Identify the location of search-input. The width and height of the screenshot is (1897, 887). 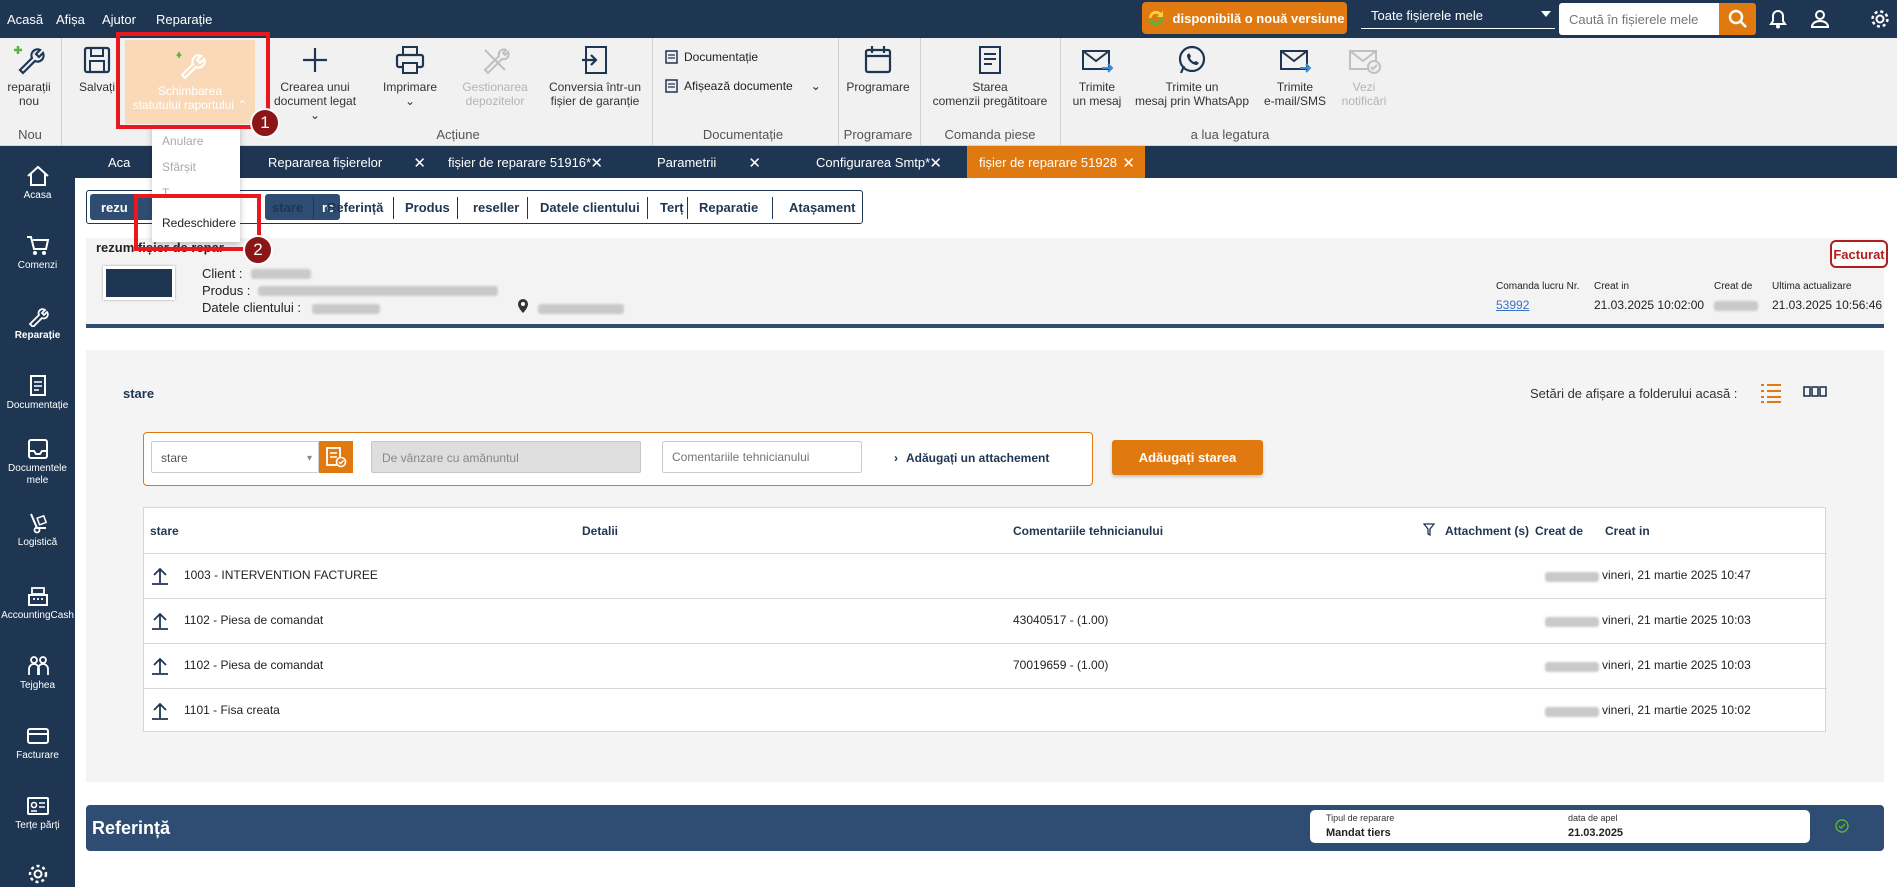
(1639, 19).